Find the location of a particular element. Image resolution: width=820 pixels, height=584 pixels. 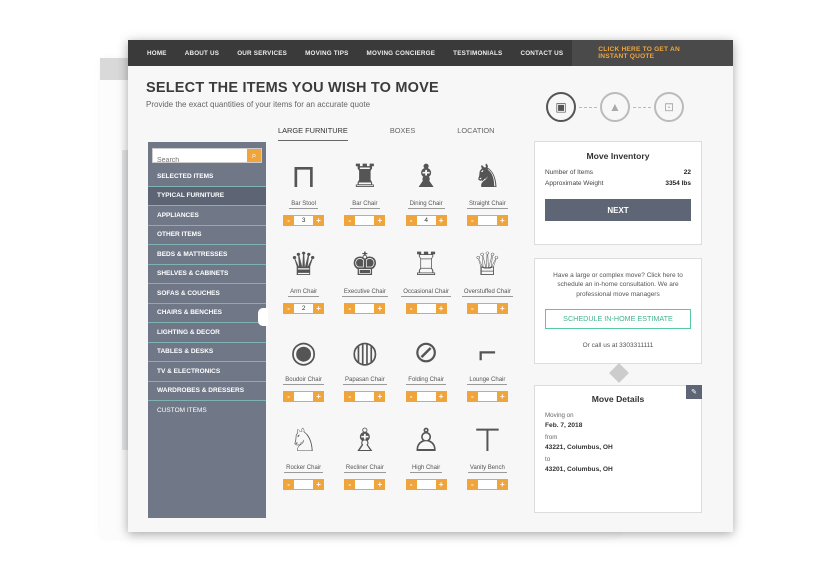

quantity-value: 3 is located at coordinates (304, 220).